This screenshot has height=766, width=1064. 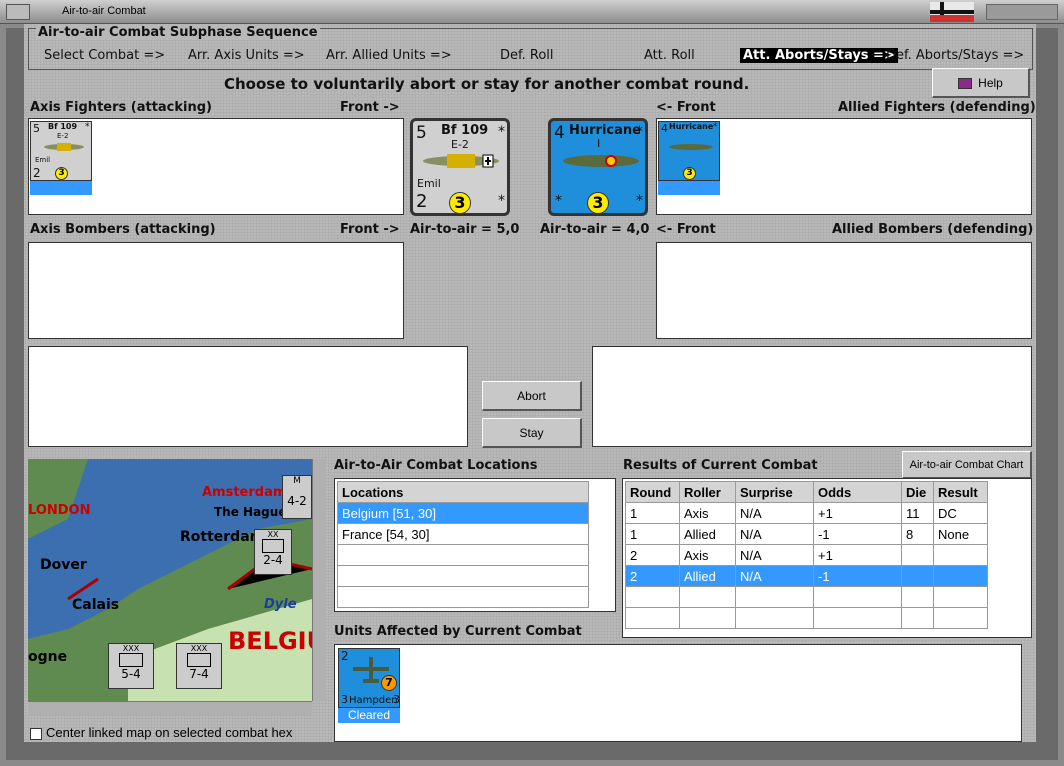 I want to click on axis-fighter-counter-small: 5 Bf 109 E-2 * Emil 2 3, so click(x=61, y=151).